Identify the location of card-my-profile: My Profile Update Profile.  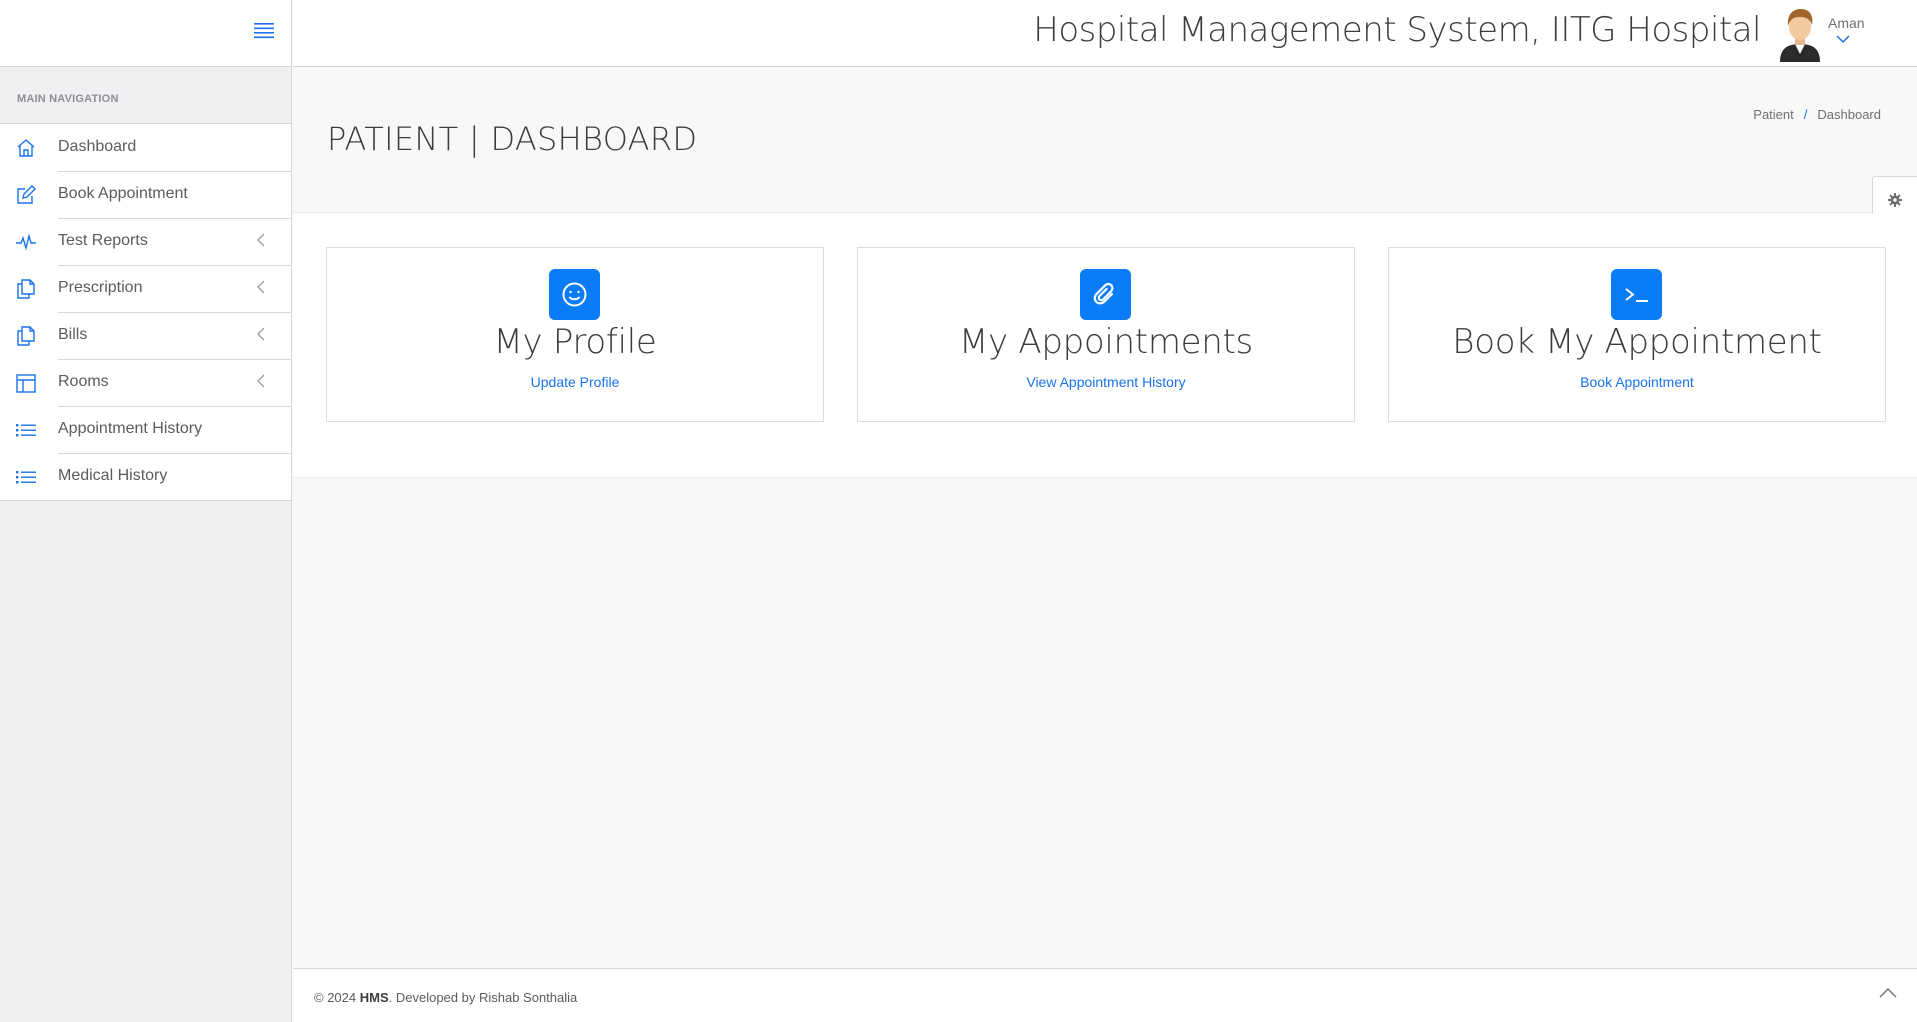
(575, 334).